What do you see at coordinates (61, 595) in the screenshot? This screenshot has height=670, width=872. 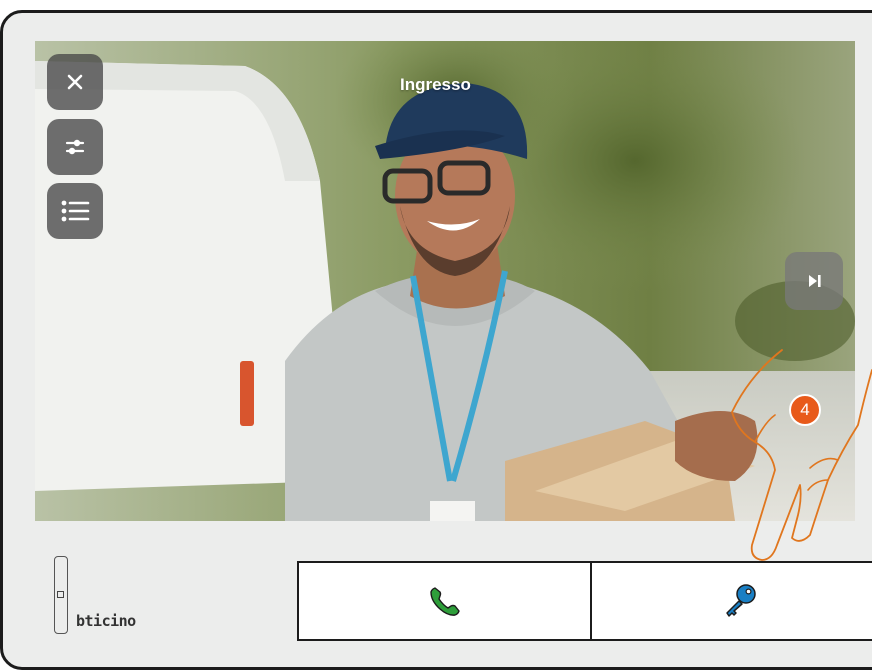 I see `camera-sensor` at bounding box center [61, 595].